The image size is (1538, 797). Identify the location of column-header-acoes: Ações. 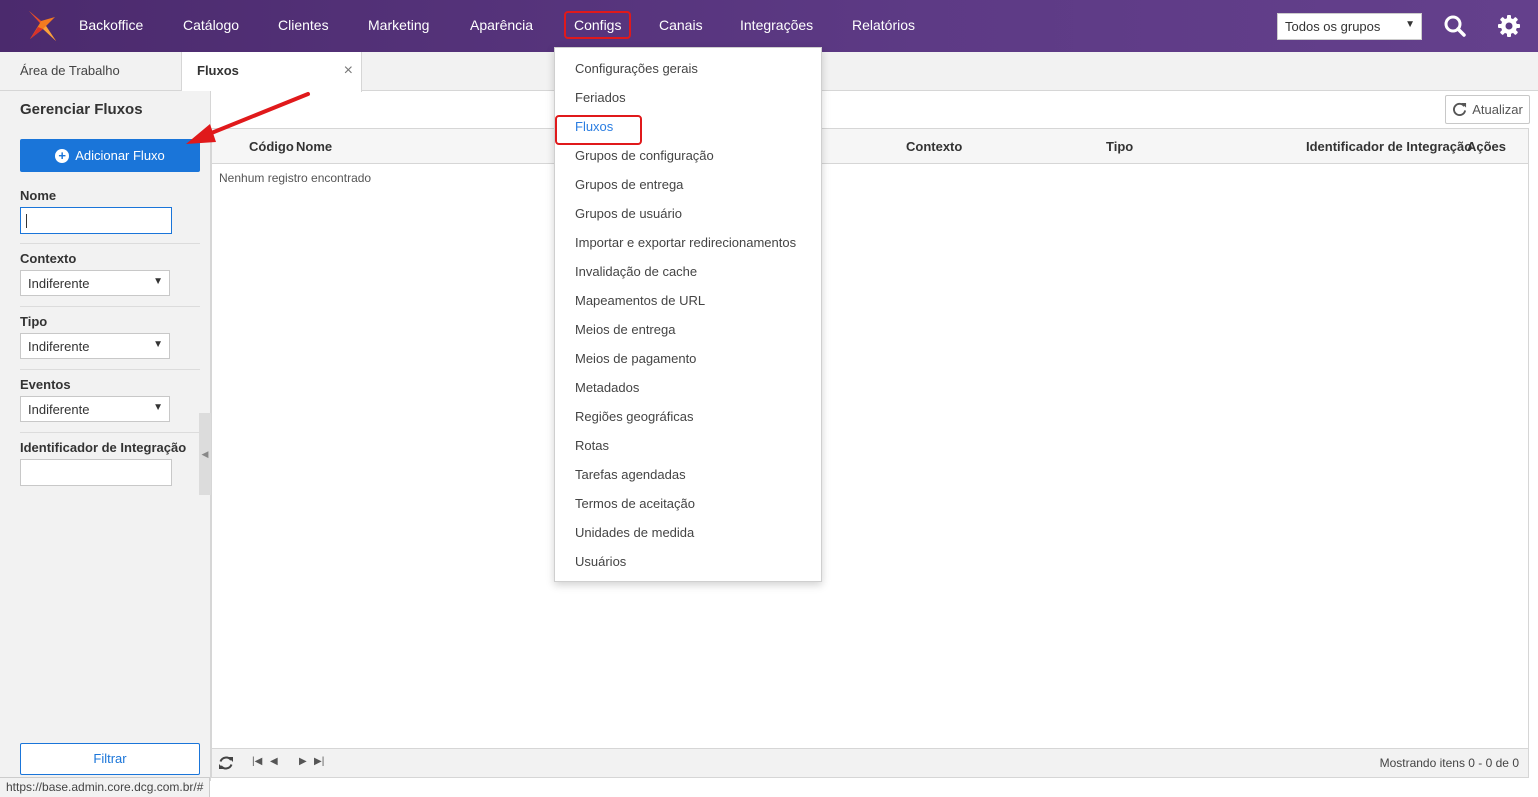
(1487, 146).